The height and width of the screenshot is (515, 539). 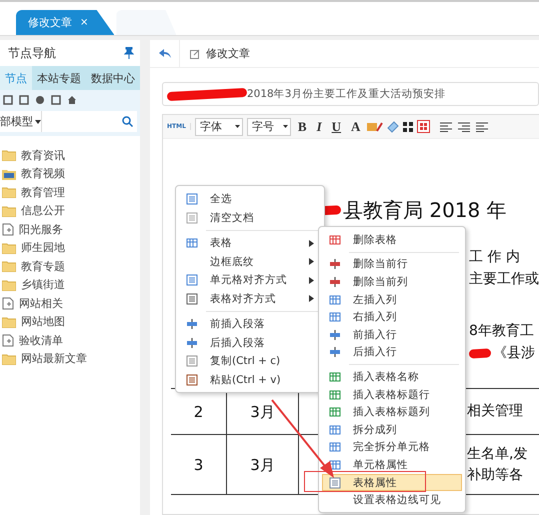 What do you see at coordinates (41, 229) in the screenshot?
I see `tree-item: 阳光服务` at bounding box center [41, 229].